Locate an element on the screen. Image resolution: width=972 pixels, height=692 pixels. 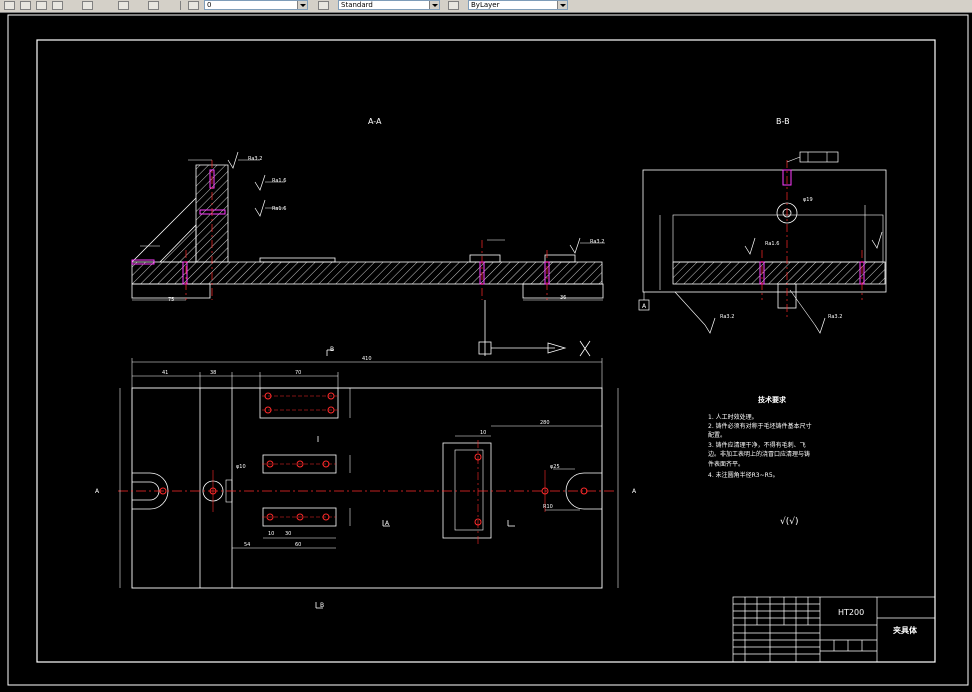
match-properties-icon is located at coordinates (153, 5).